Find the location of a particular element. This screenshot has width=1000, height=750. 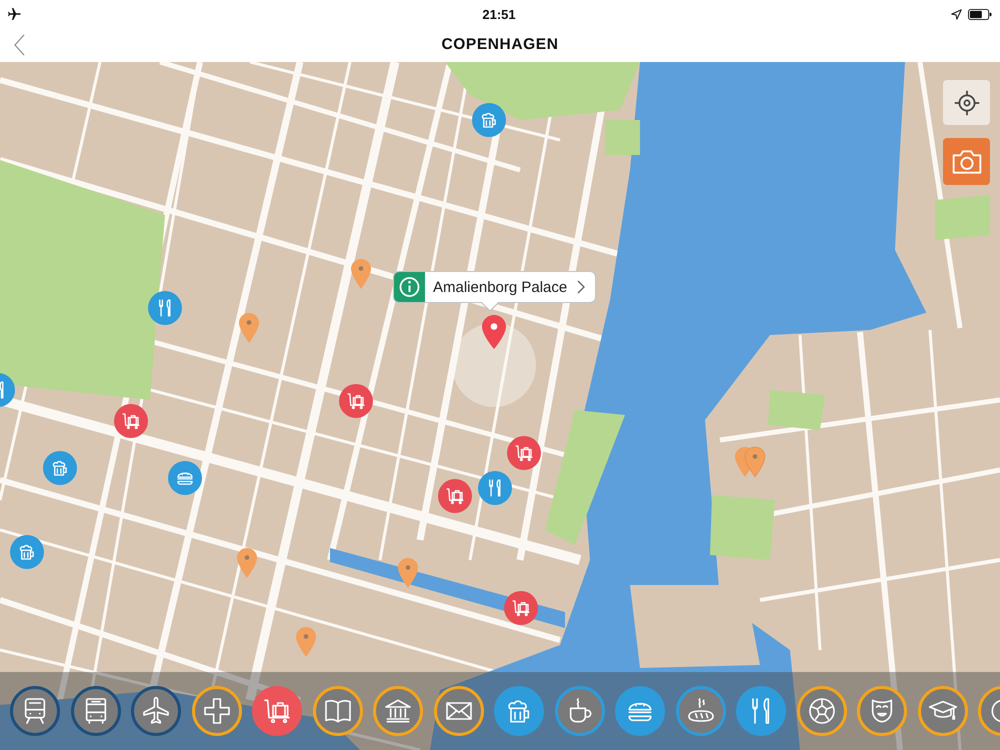

burger-marker-icon is located at coordinates (185, 478).